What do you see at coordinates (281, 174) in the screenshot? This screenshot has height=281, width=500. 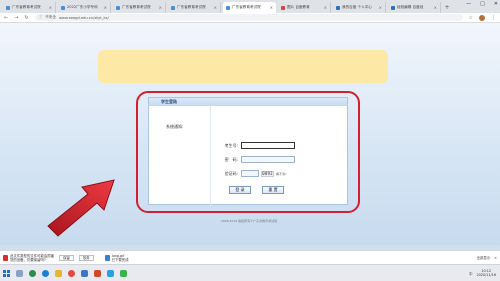 I see `captcha-refresh-link: 看不清?` at bounding box center [281, 174].